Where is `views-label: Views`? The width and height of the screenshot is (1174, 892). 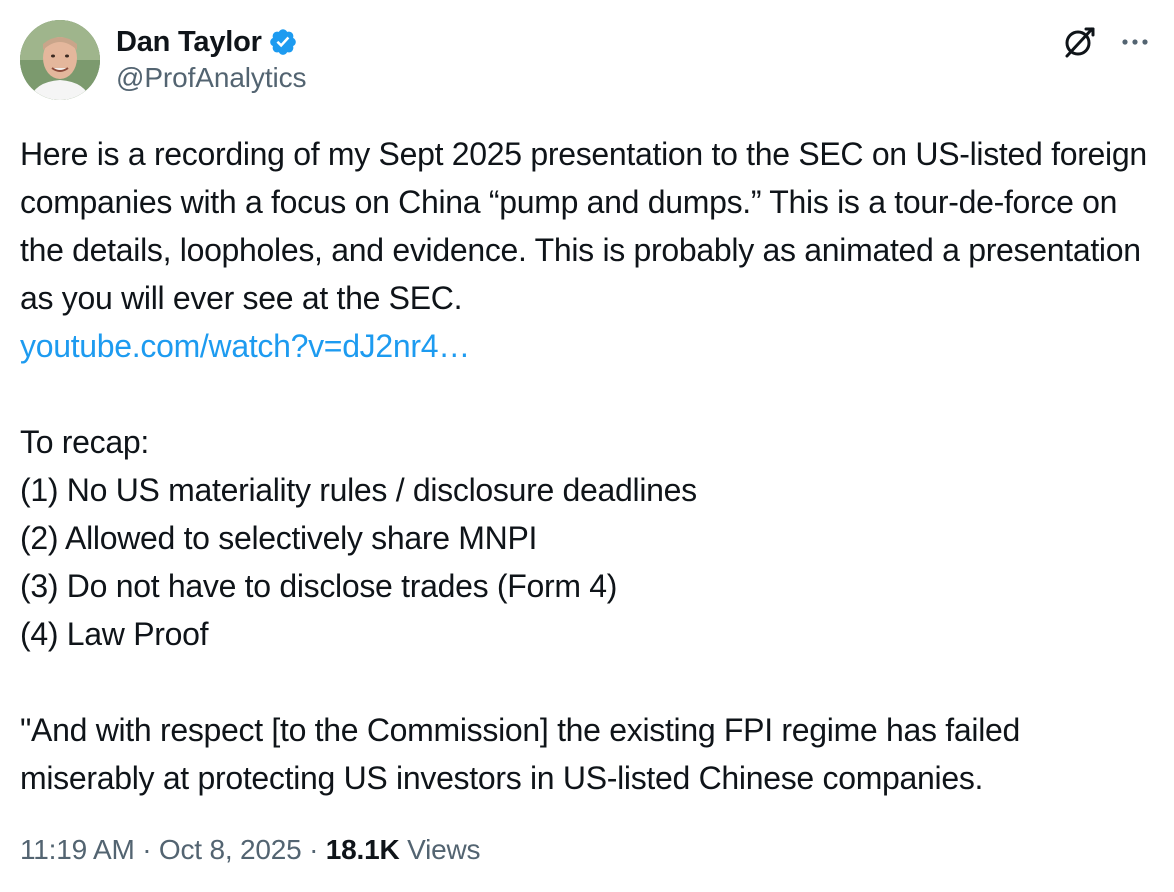 views-label: Views is located at coordinates (444, 849).